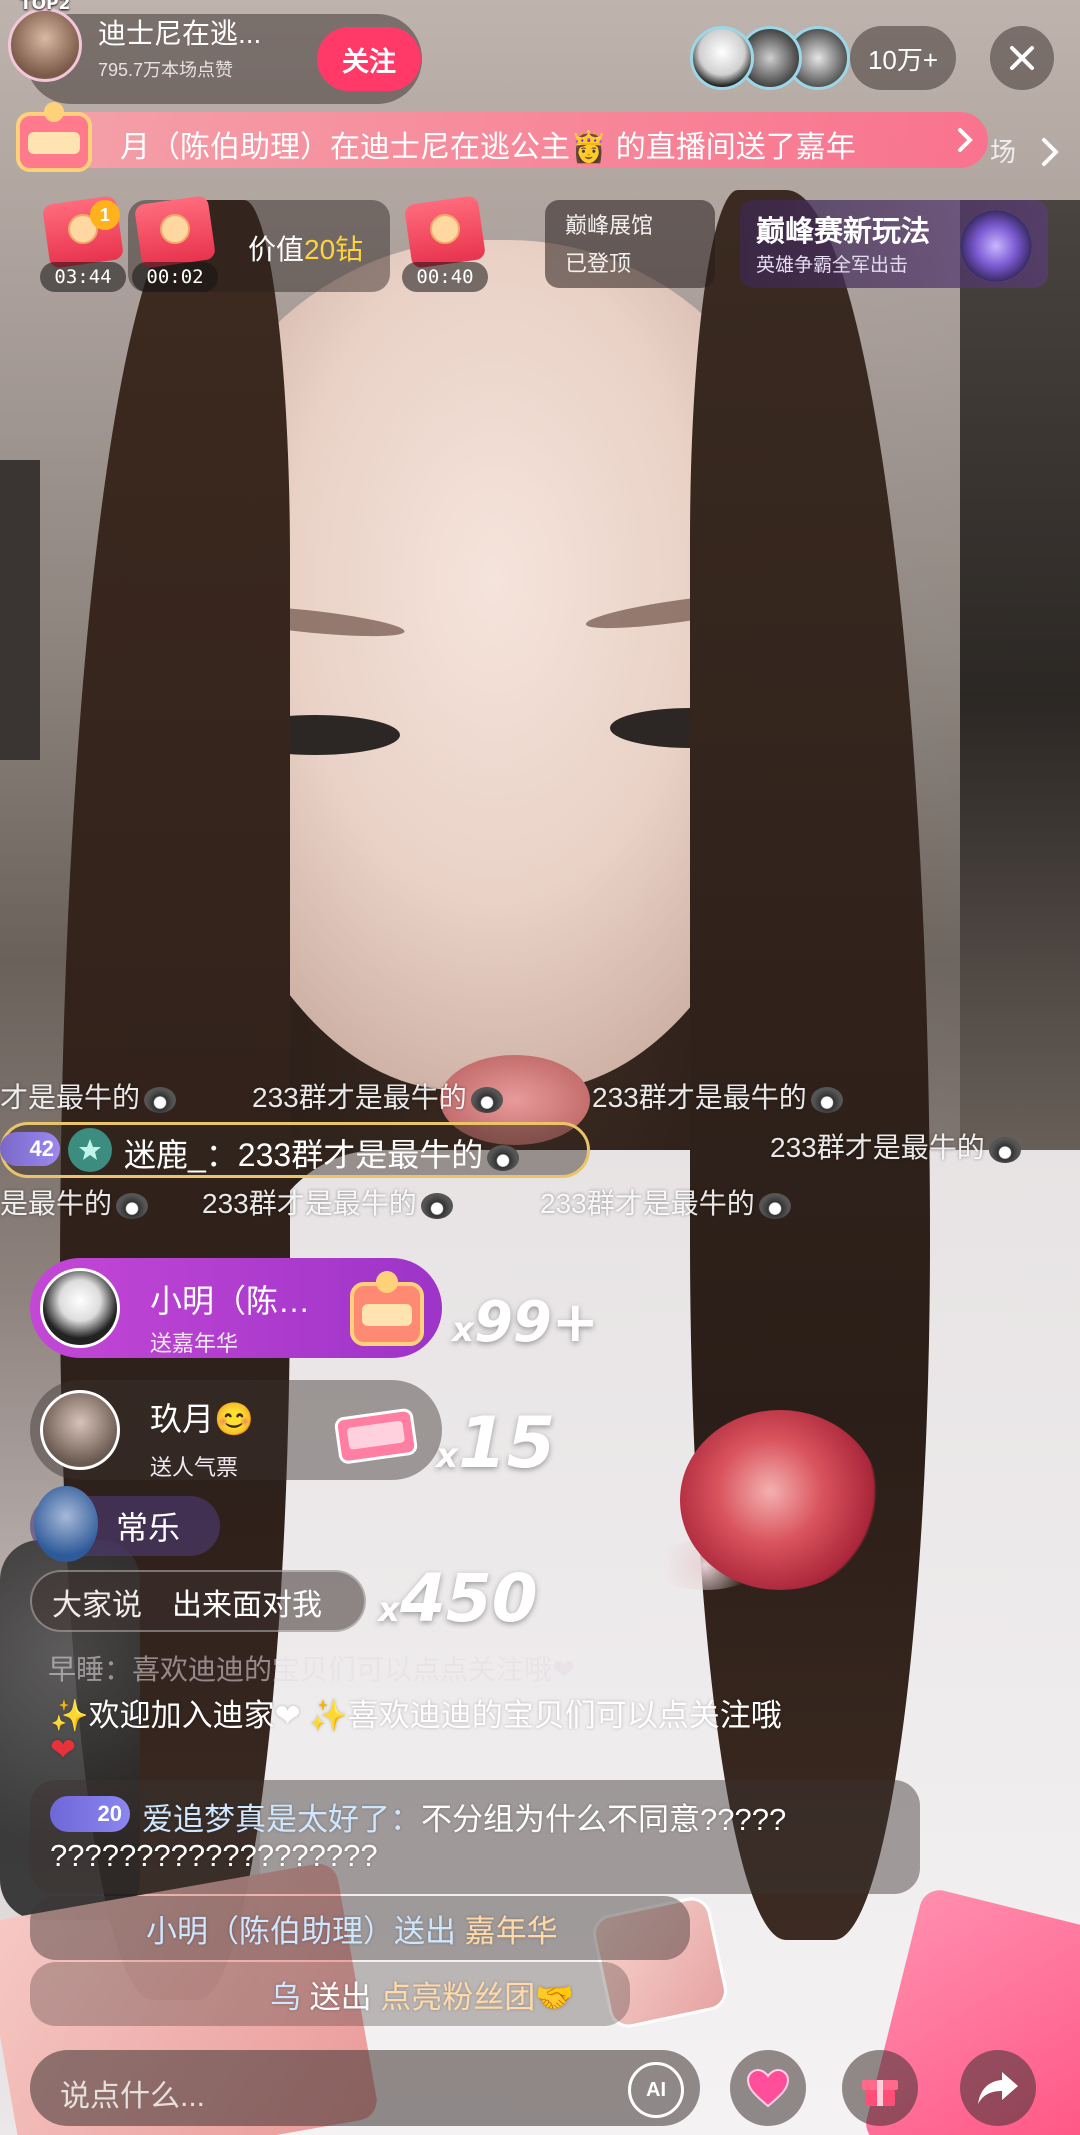 The height and width of the screenshot is (2135, 1080). What do you see at coordinates (30, 1149) in the screenshot?
I see `fan-level-badge: 42` at bounding box center [30, 1149].